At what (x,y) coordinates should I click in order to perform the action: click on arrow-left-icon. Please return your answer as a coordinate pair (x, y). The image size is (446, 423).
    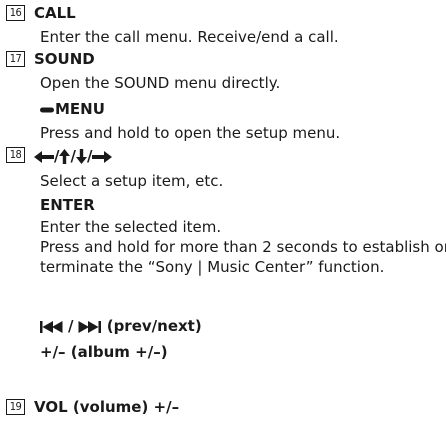
    Looking at the image, I should click on (44, 156).